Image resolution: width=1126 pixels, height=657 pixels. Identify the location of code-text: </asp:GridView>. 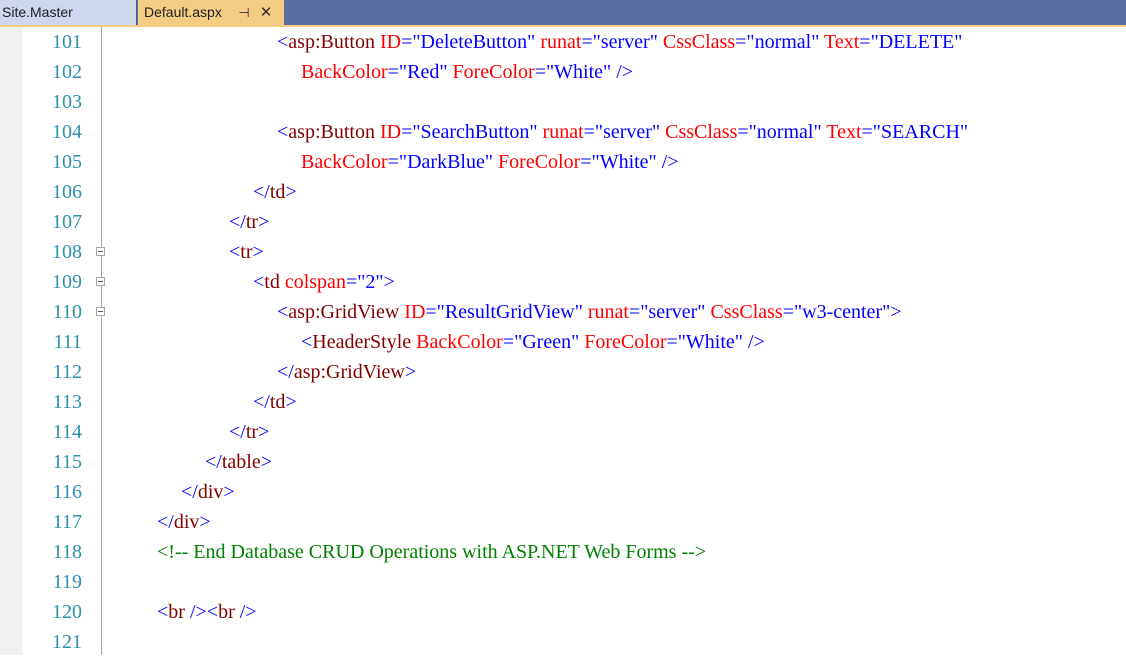
(346, 372).